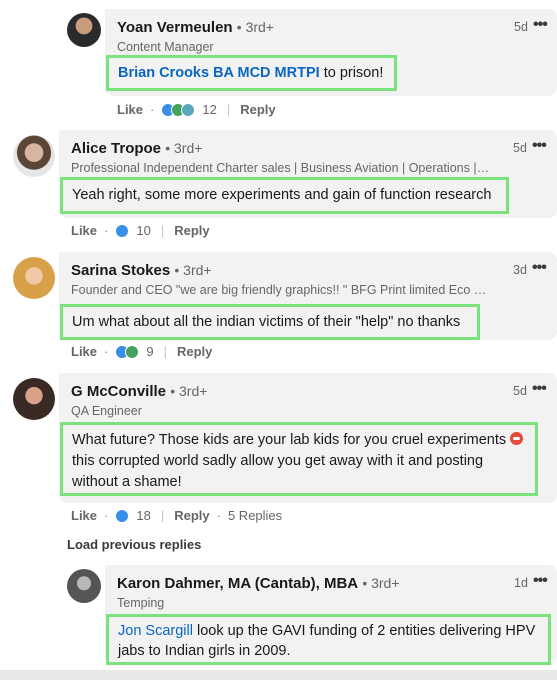  Describe the element at coordinates (517, 438) in the screenshot. I see `angry-emoji-icon` at that location.